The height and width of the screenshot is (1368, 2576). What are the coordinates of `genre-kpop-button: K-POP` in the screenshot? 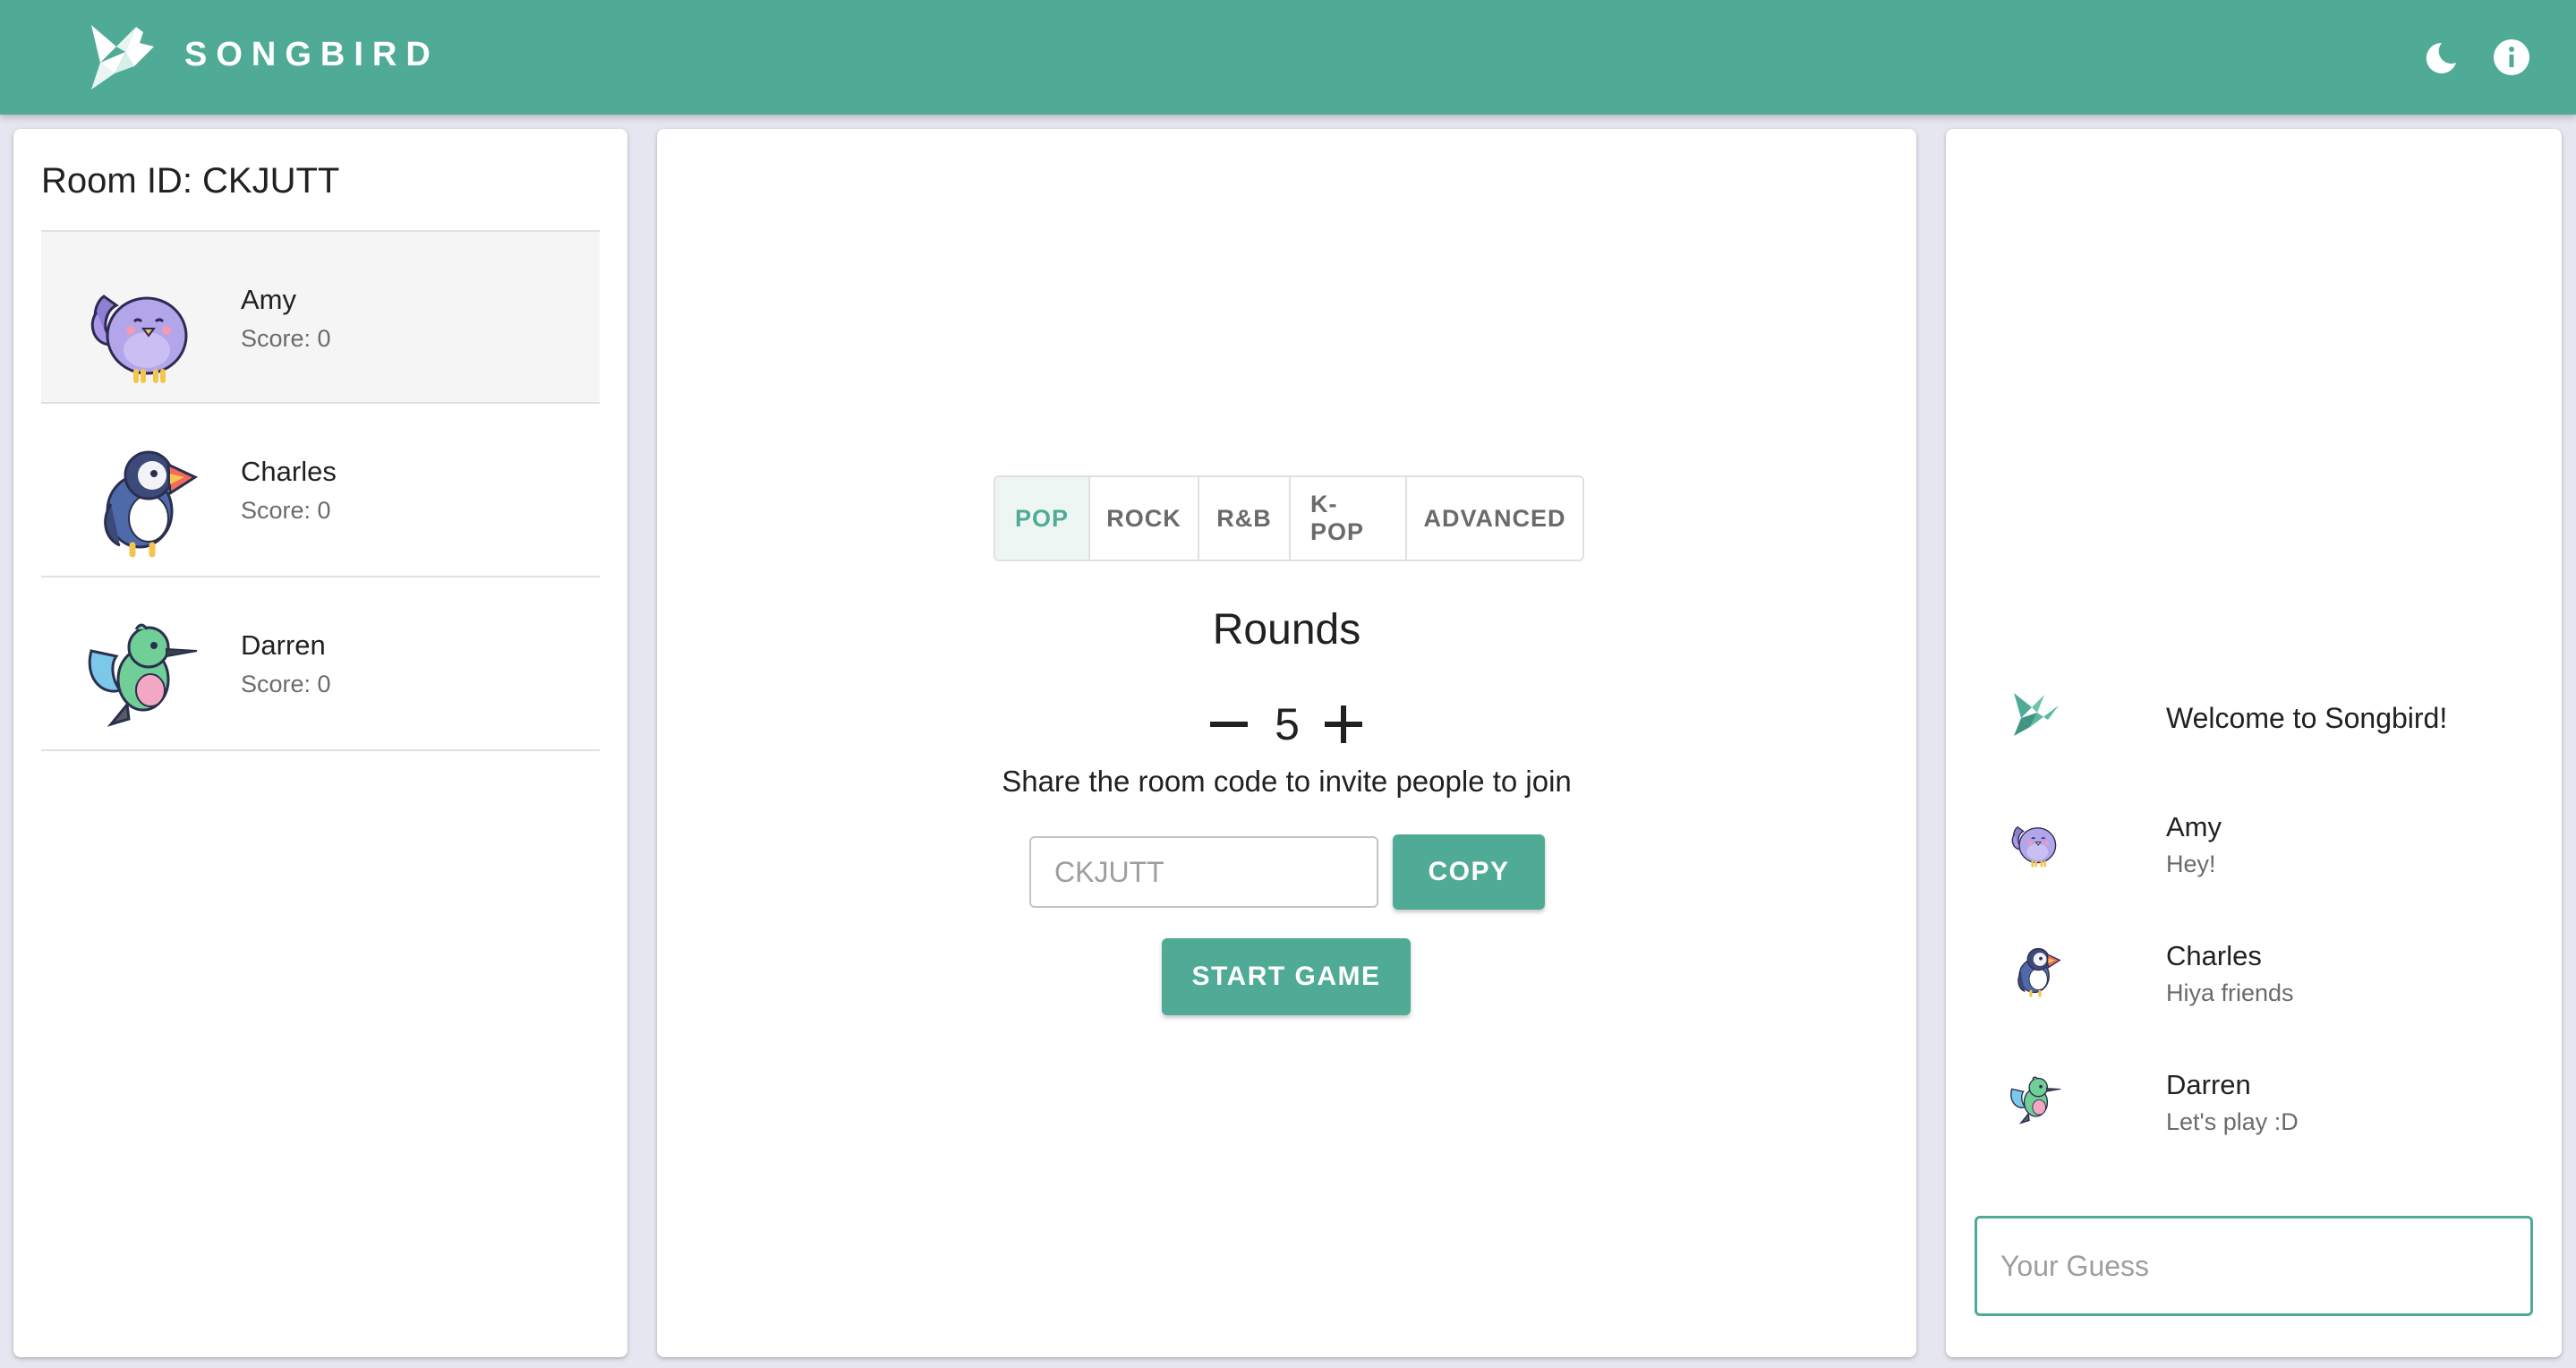 It's located at (1349, 518).